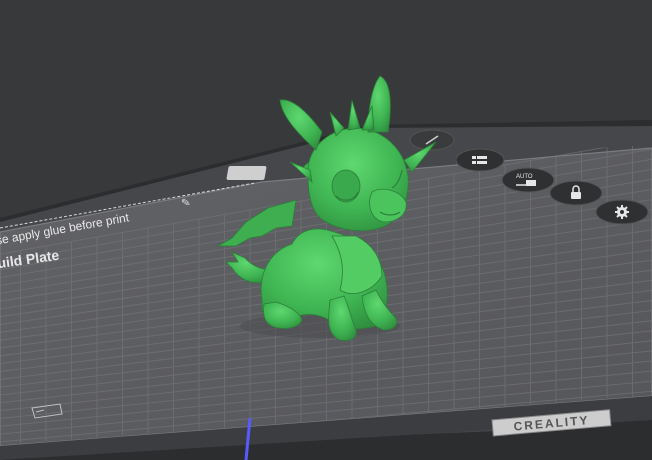 Image resolution: width=652 pixels, height=460 pixels. I want to click on settings-button, so click(622, 212).